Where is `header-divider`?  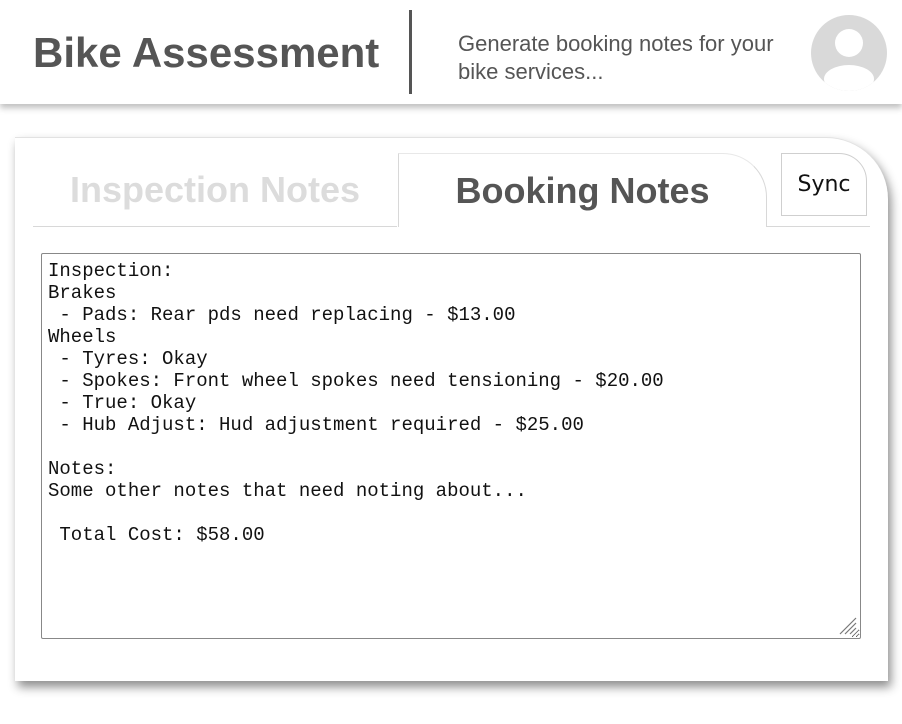
header-divider is located at coordinates (410, 52).